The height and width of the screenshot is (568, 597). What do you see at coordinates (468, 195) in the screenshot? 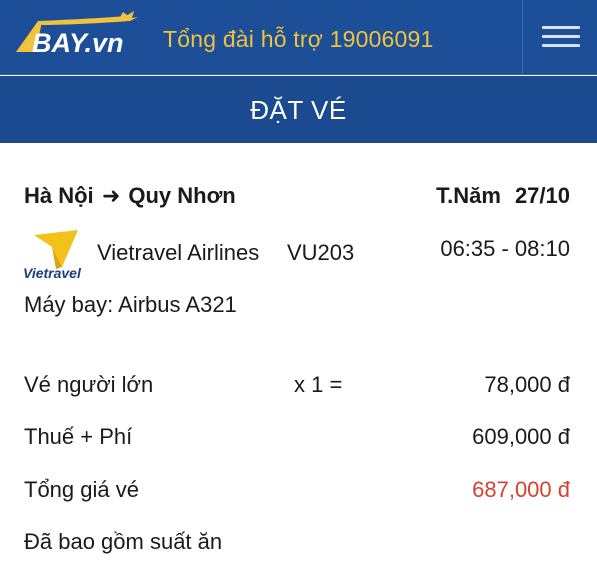
I see `weekday: T.Năm` at bounding box center [468, 195].